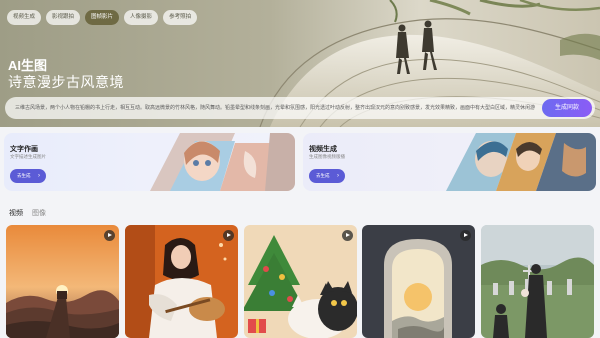 This screenshot has width=600, height=338. What do you see at coordinates (24, 149) in the screenshot?
I see `card-title: 文字作画` at bounding box center [24, 149].